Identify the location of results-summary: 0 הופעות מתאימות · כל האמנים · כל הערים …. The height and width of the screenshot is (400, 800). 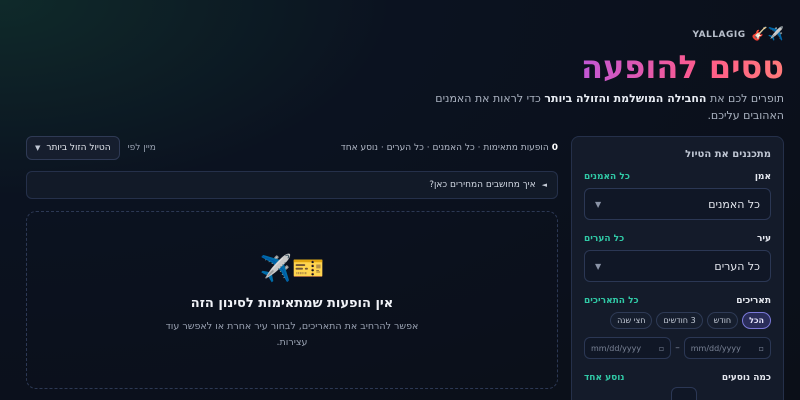
(449, 148).